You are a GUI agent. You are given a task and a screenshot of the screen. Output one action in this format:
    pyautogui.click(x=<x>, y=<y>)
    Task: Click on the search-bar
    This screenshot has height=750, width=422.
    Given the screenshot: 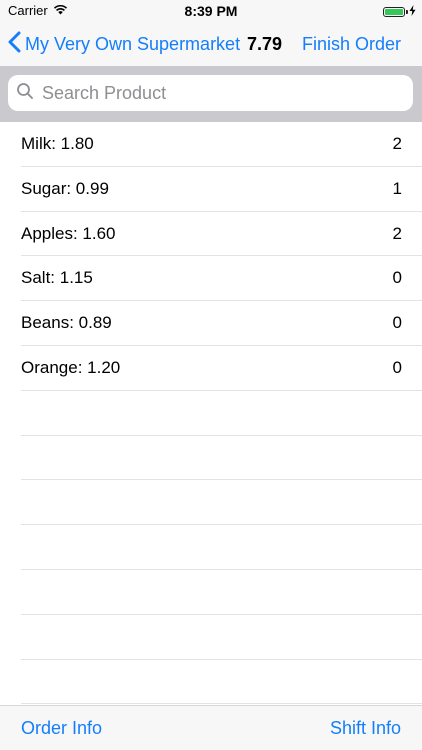 What is the action you would take?
    pyautogui.click(x=211, y=94)
    